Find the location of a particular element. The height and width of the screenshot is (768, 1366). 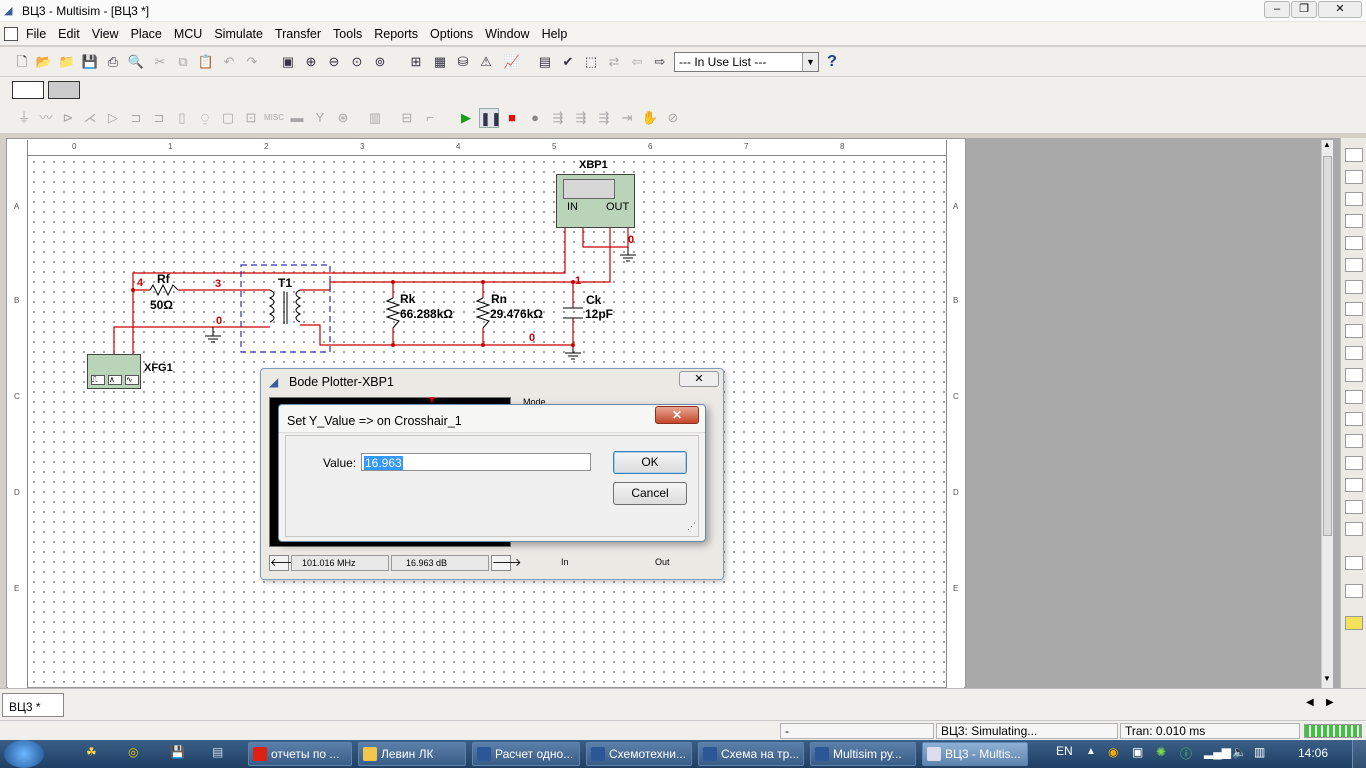

bode-window-title: Bode Plotter-XBP1 is located at coordinates (341, 382).